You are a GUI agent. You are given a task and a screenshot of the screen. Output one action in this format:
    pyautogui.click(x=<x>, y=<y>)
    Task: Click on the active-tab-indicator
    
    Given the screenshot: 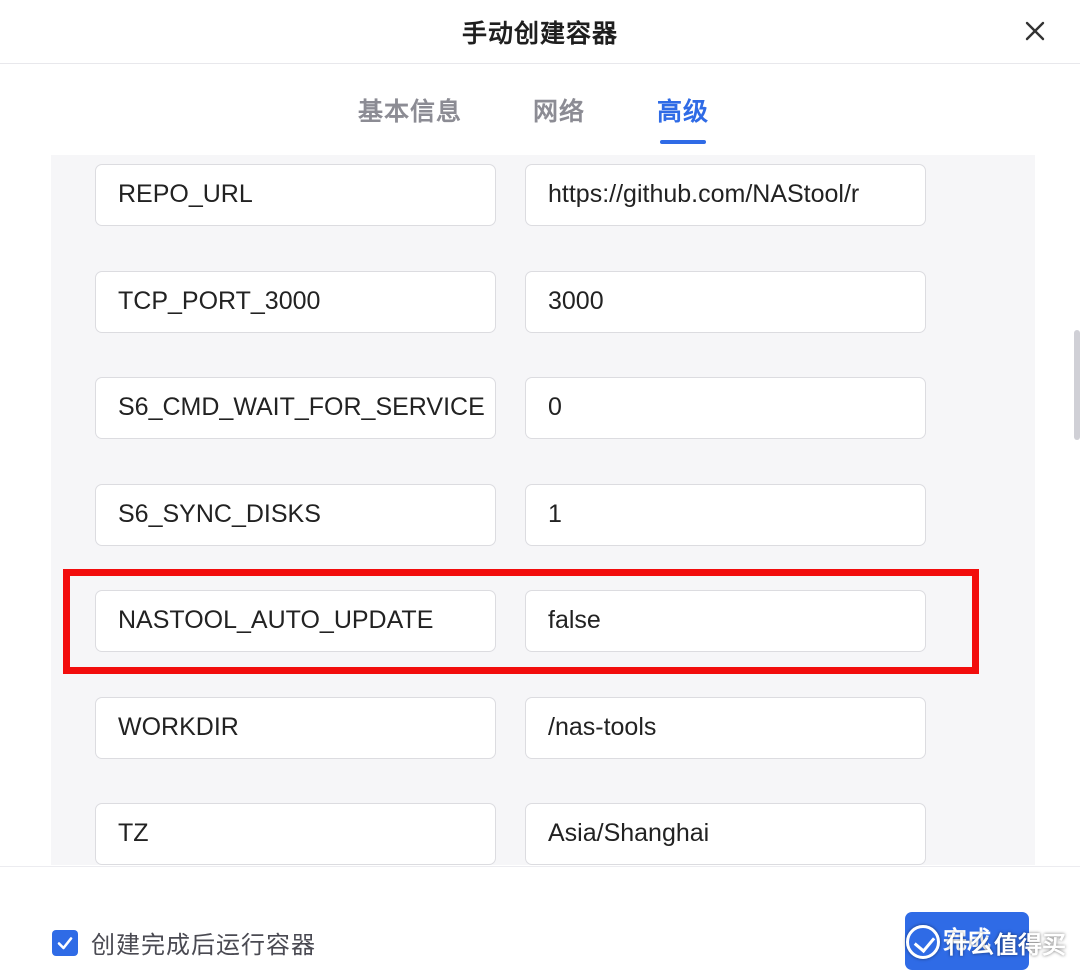 What is the action you would take?
    pyautogui.click(x=683, y=142)
    